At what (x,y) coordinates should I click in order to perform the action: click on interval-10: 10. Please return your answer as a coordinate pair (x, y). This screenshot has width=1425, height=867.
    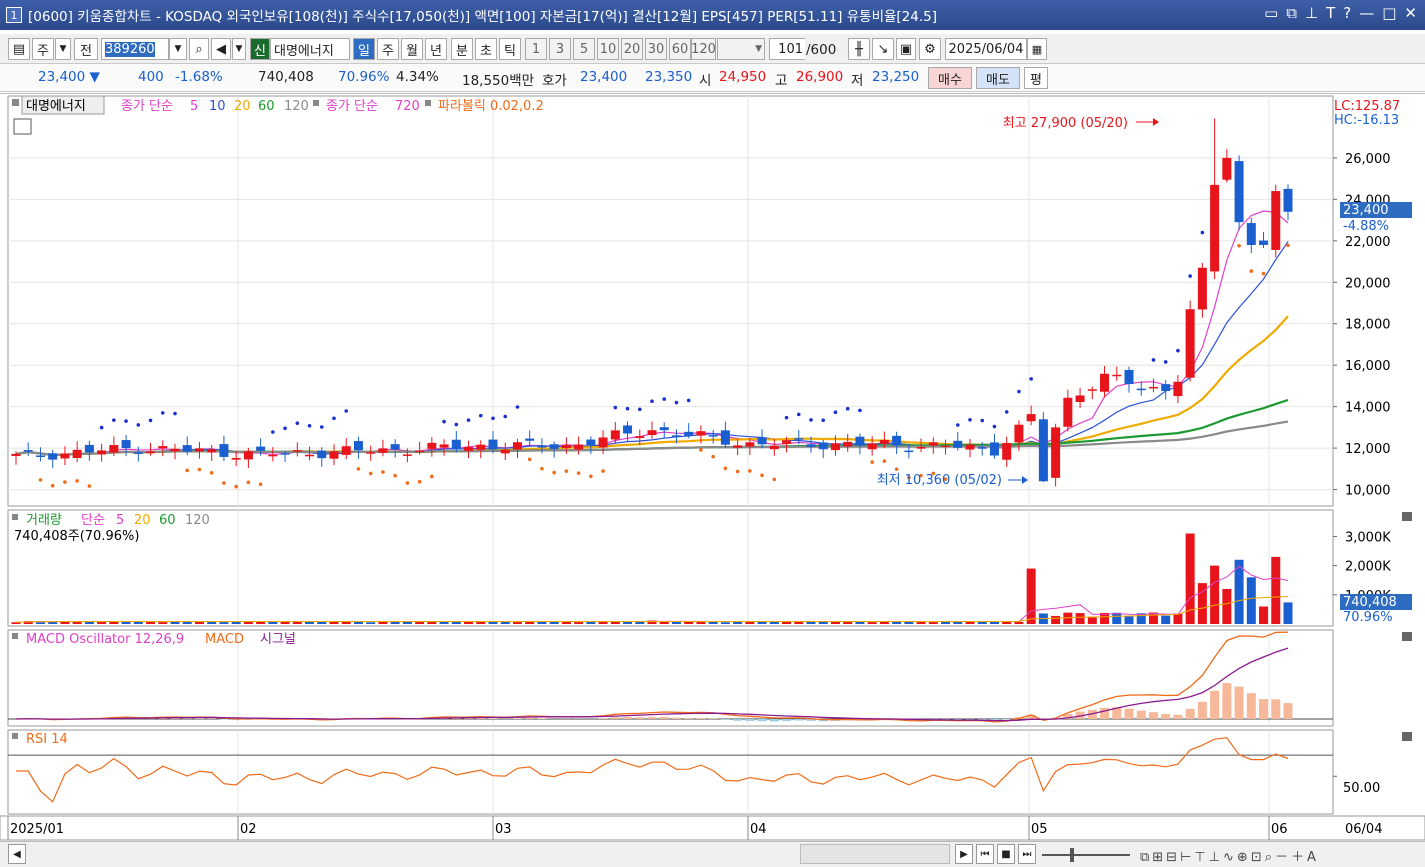
    Looking at the image, I should click on (608, 49).